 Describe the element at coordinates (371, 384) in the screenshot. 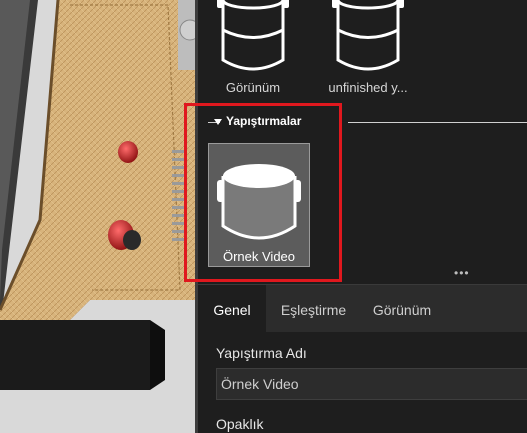

I see `decal-name-field: Örnek Video` at that location.